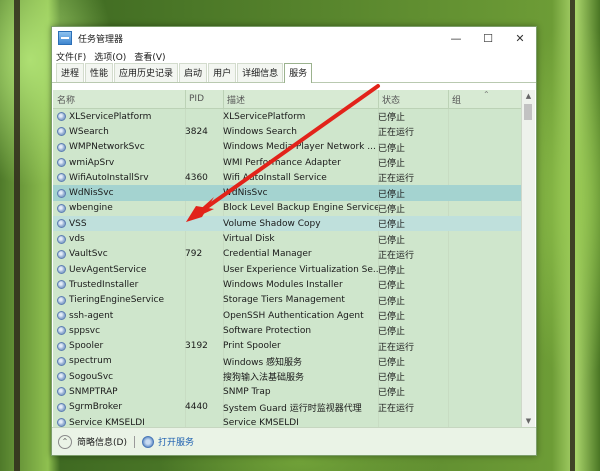 This screenshot has height=471, width=600. I want to click on service-name-cell: SNMPTRAP, so click(119, 392).